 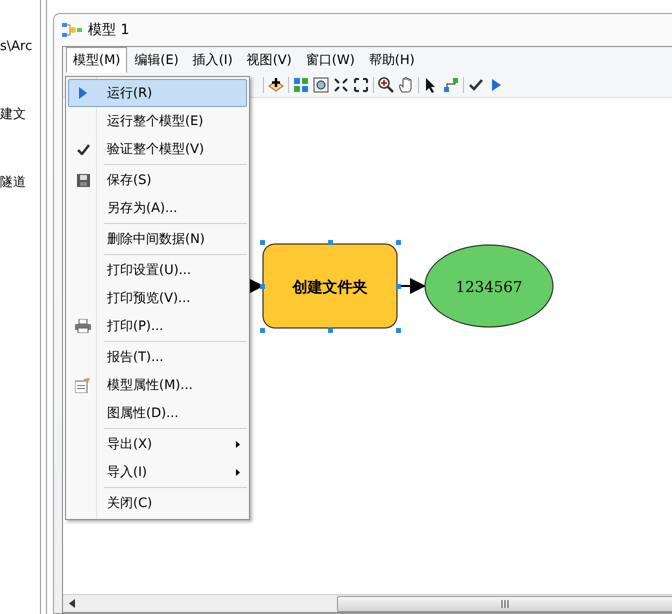 What do you see at coordinates (321, 85) in the screenshot?
I see `full-extent-icon` at bounding box center [321, 85].